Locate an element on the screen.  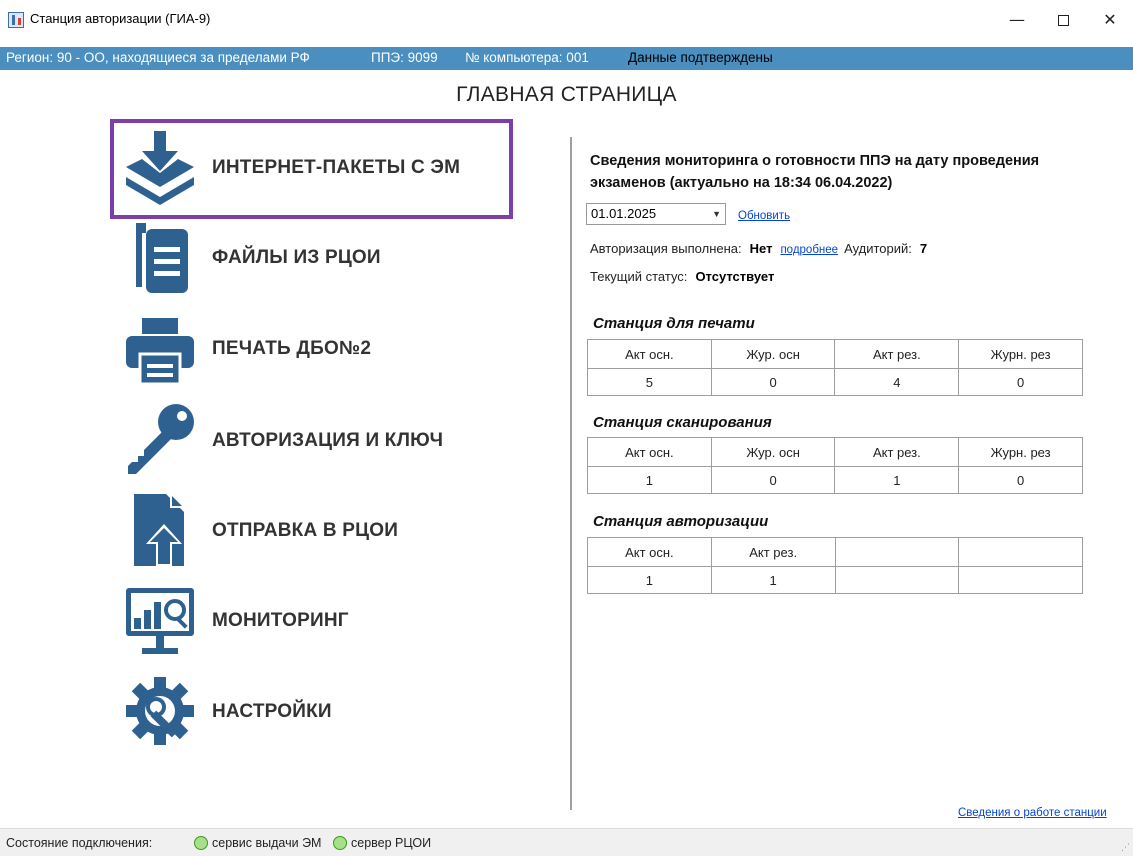
confirmed-status: Данные подтверждены is located at coordinates (700, 57).